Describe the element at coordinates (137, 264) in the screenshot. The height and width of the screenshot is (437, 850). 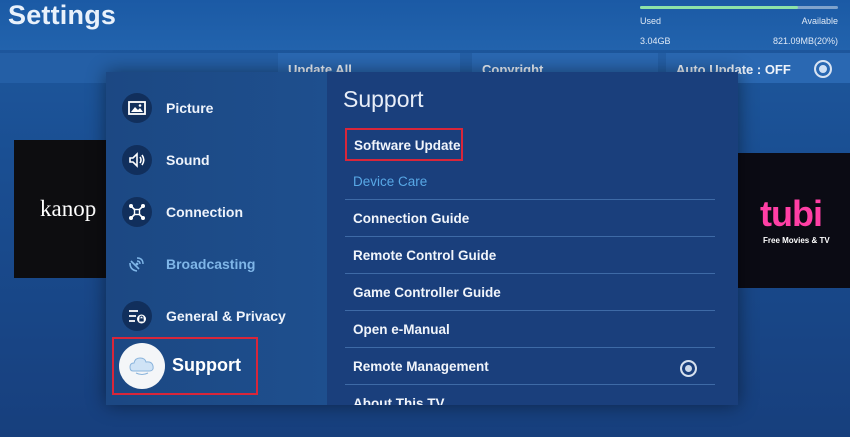
I see `broadcasting-icon` at that location.